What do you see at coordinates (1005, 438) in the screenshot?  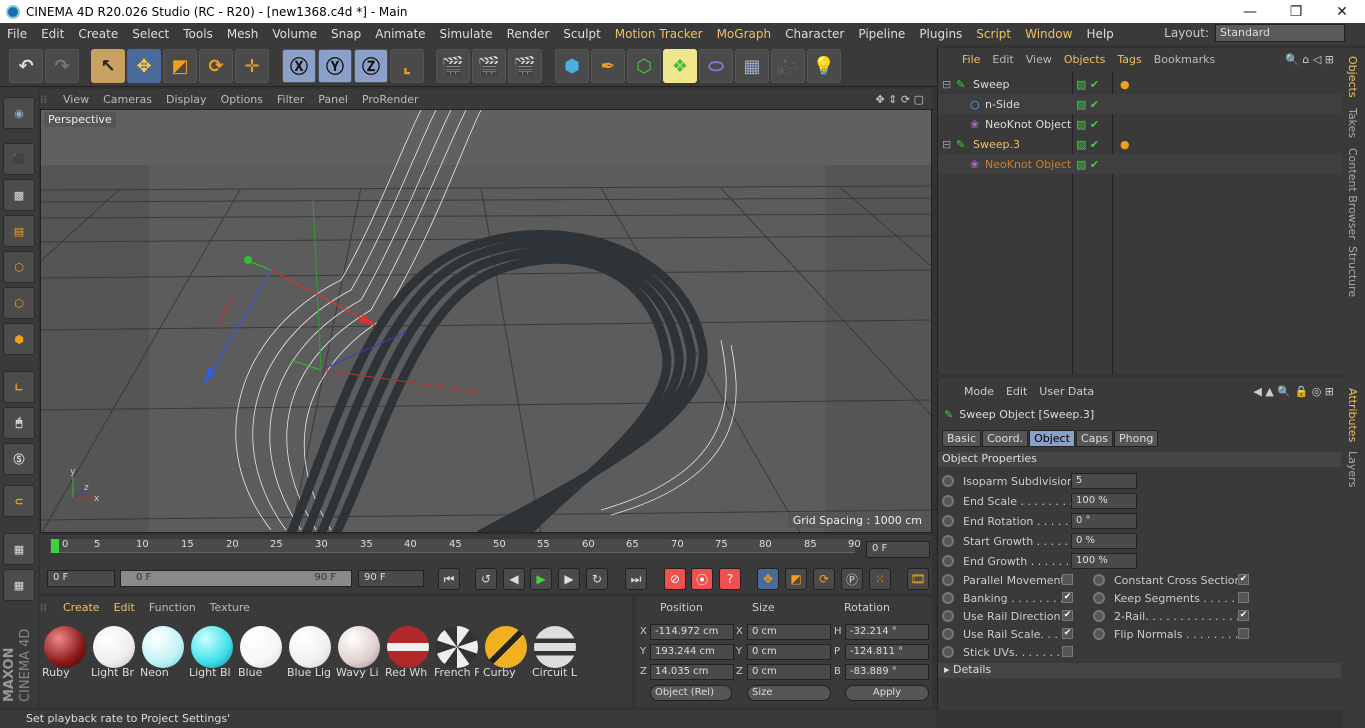 I see `tab-coord: Coord.` at bounding box center [1005, 438].